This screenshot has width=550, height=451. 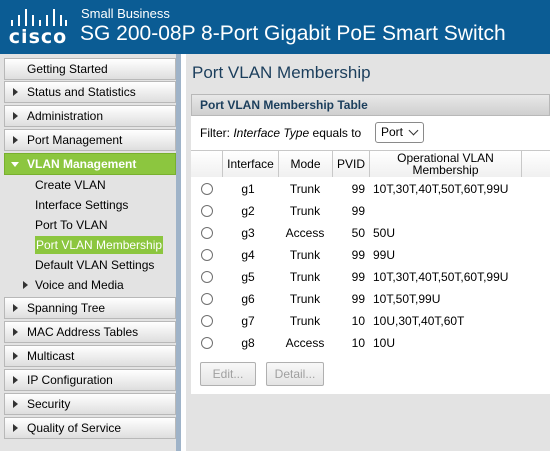 What do you see at coordinates (370, 255) in the screenshot?
I see `table-row: g4 Trunk 99 99U` at bounding box center [370, 255].